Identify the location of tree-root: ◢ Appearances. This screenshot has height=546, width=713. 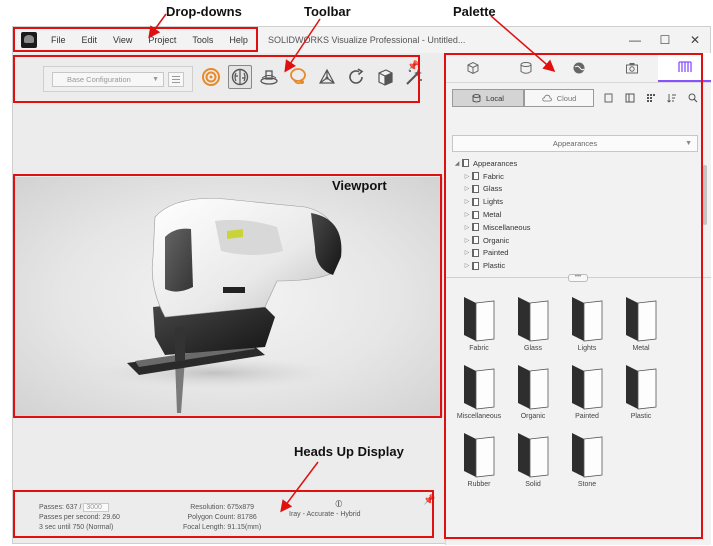
(575, 163).